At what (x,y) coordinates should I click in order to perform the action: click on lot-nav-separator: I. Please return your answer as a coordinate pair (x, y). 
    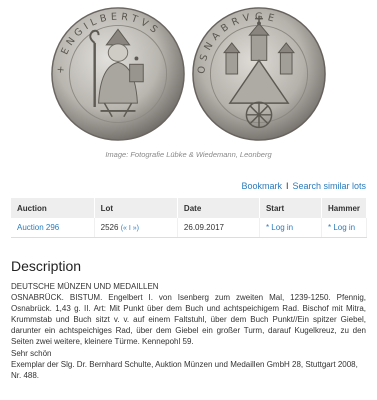
    Looking at the image, I should click on (129, 228).